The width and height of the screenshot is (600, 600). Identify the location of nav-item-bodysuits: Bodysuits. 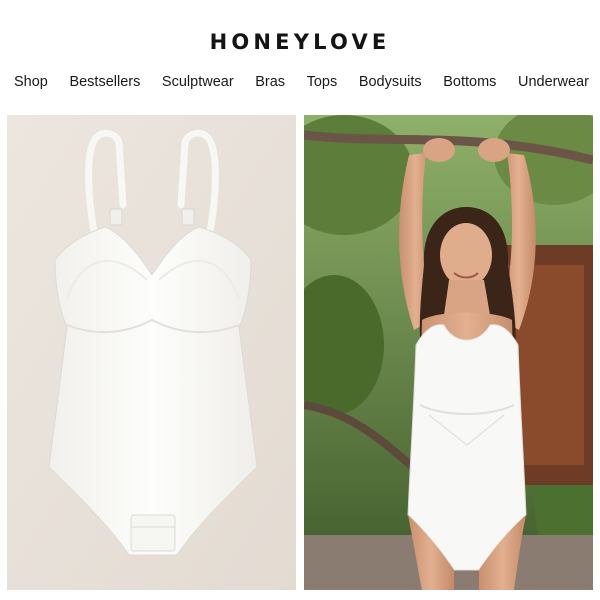
(390, 85).